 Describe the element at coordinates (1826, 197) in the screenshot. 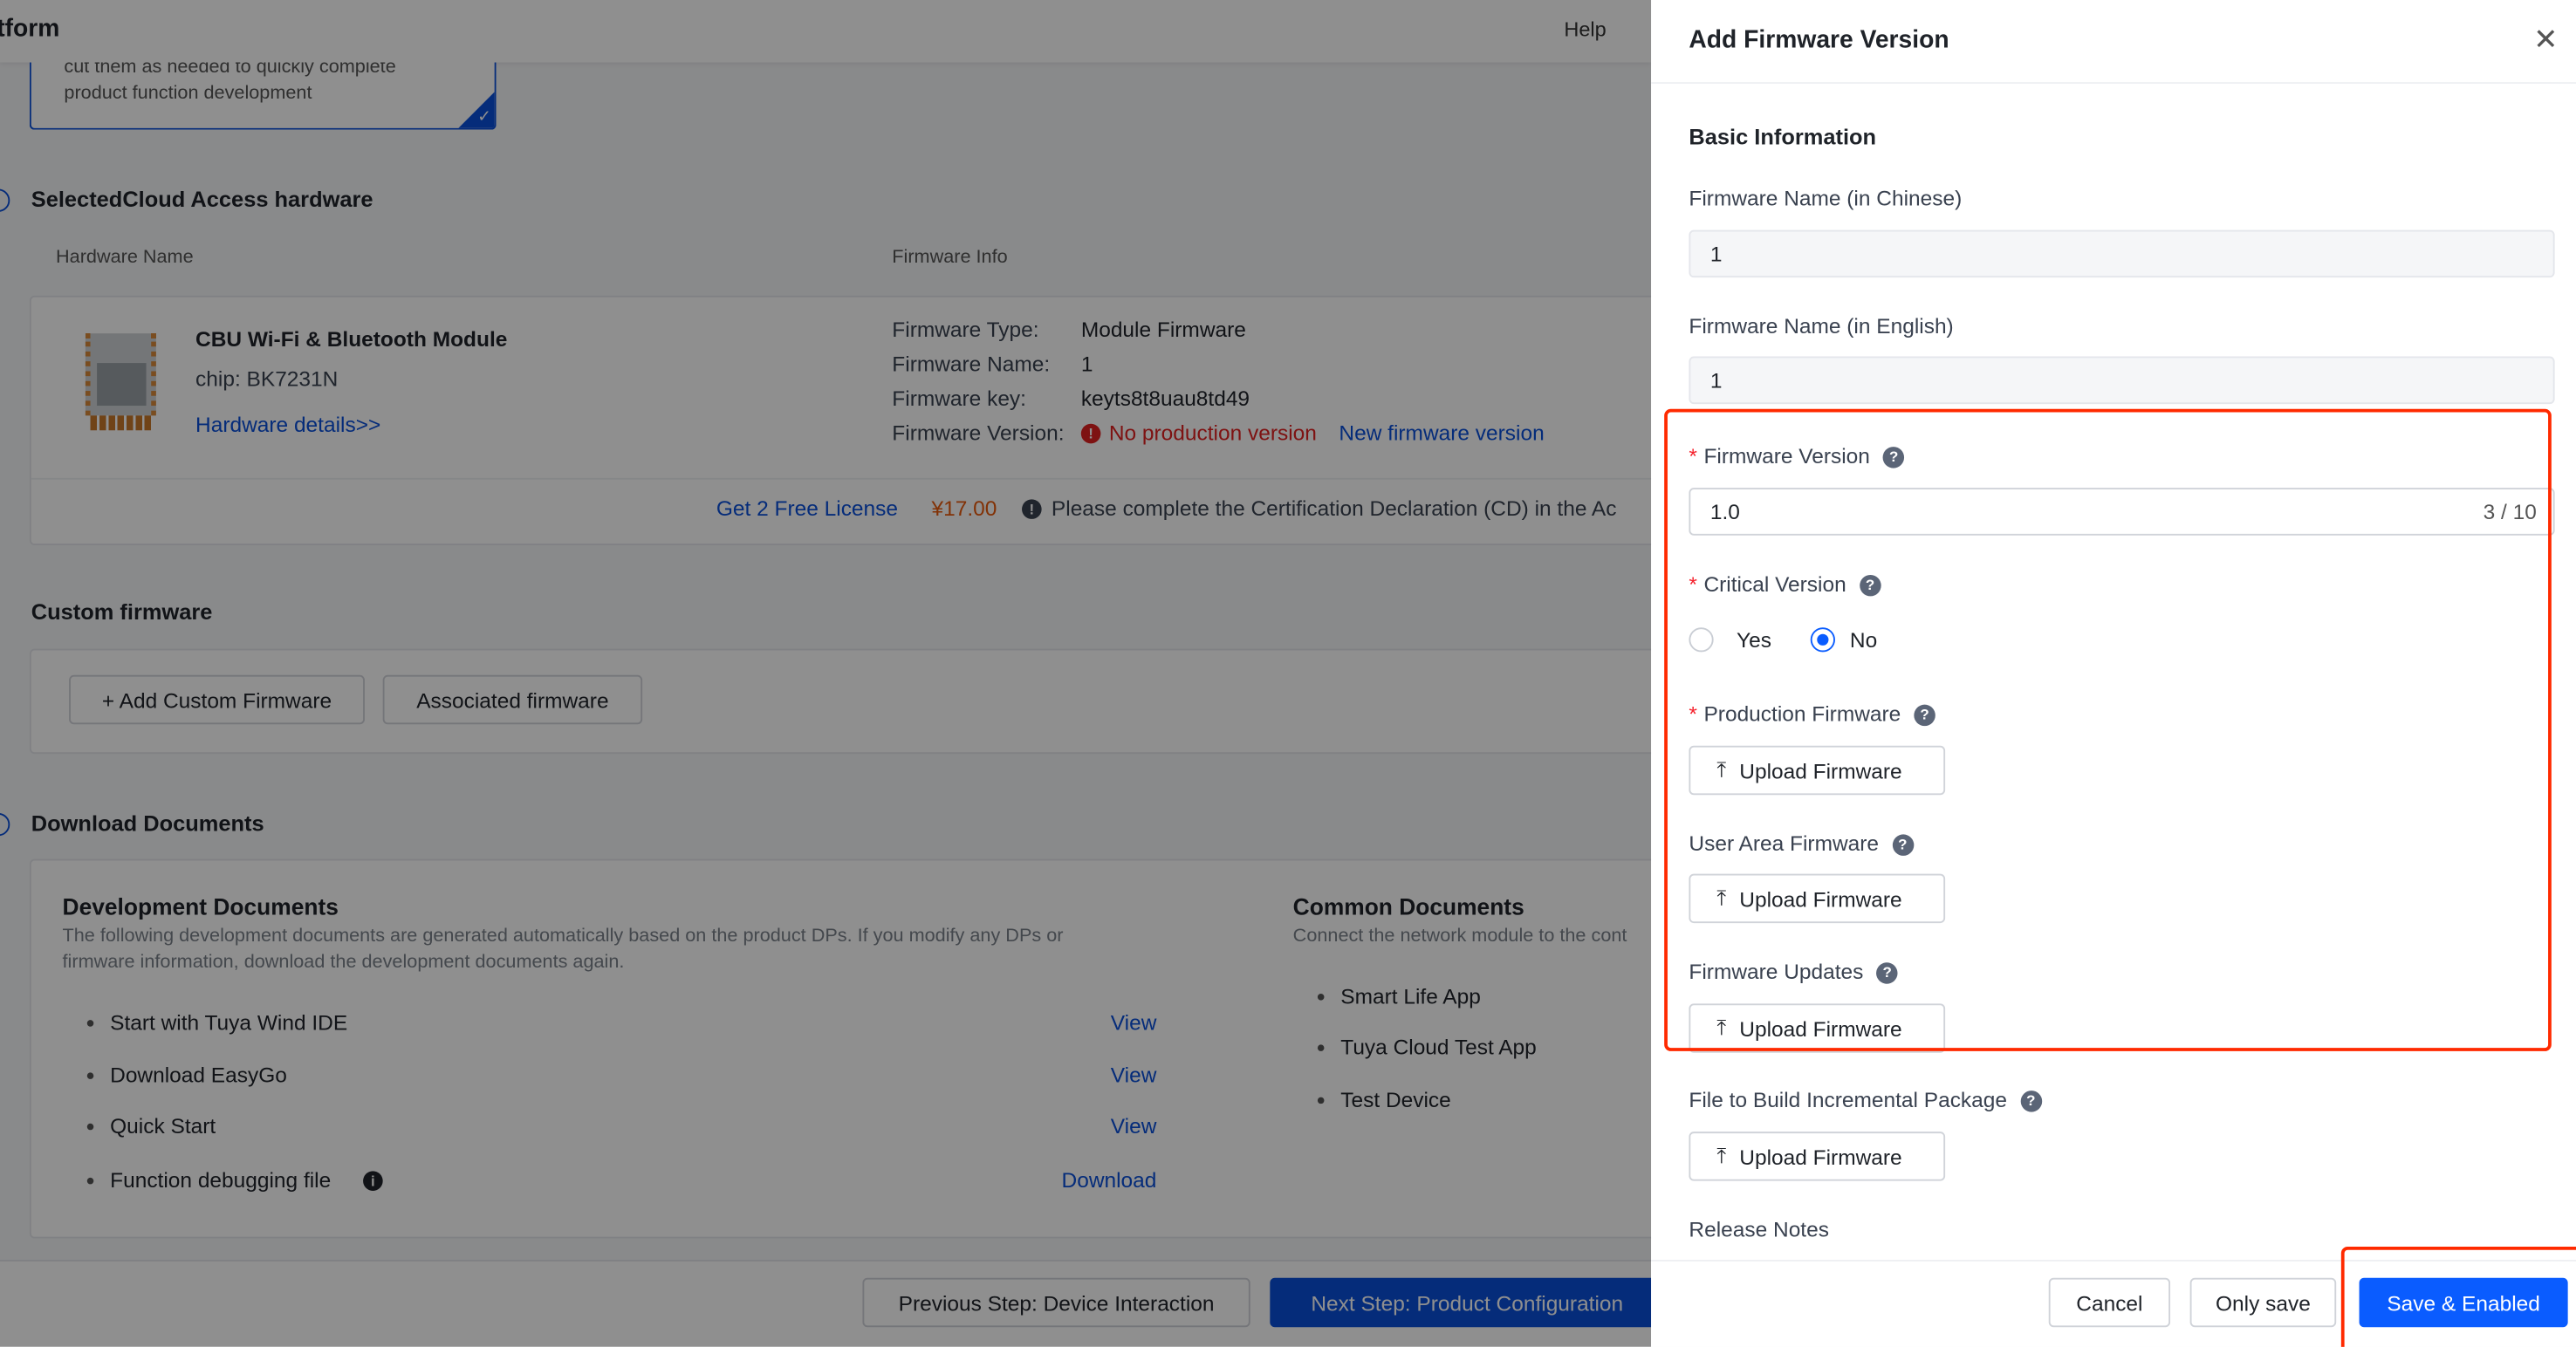

I see `field-label: Firmware Name (in Chinese)` at that location.